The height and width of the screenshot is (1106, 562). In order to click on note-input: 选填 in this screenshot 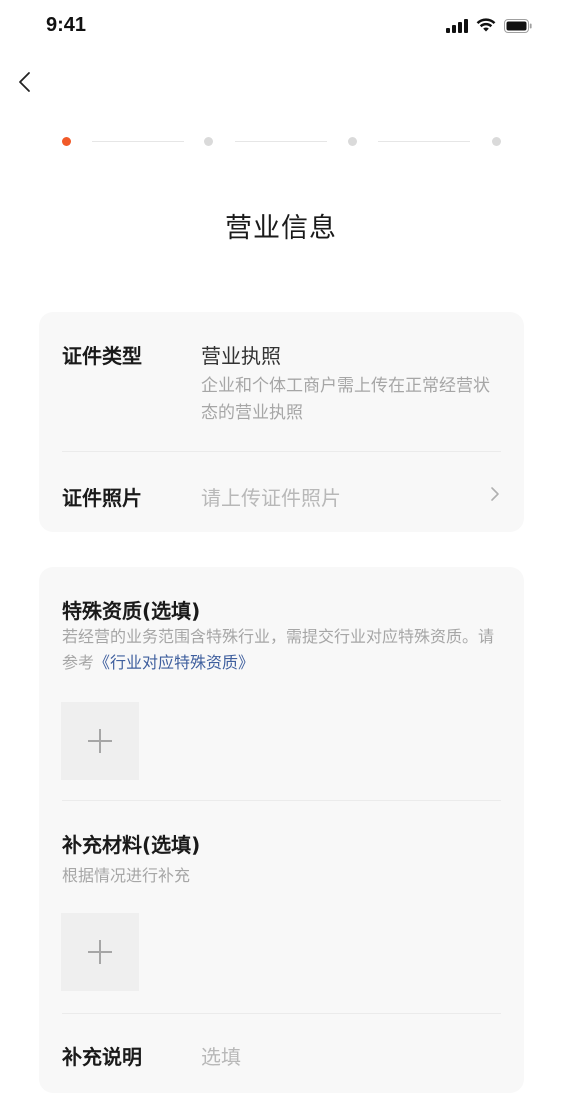, I will do `click(221, 1055)`.